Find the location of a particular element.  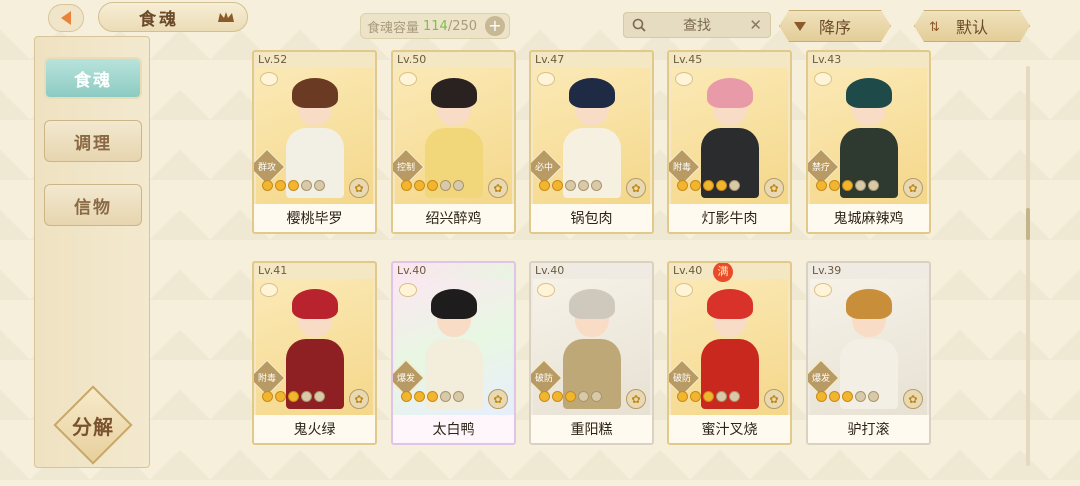

food-soul-card: Lv.40 破防 ✿ 重阳糕 is located at coordinates (591, 353).